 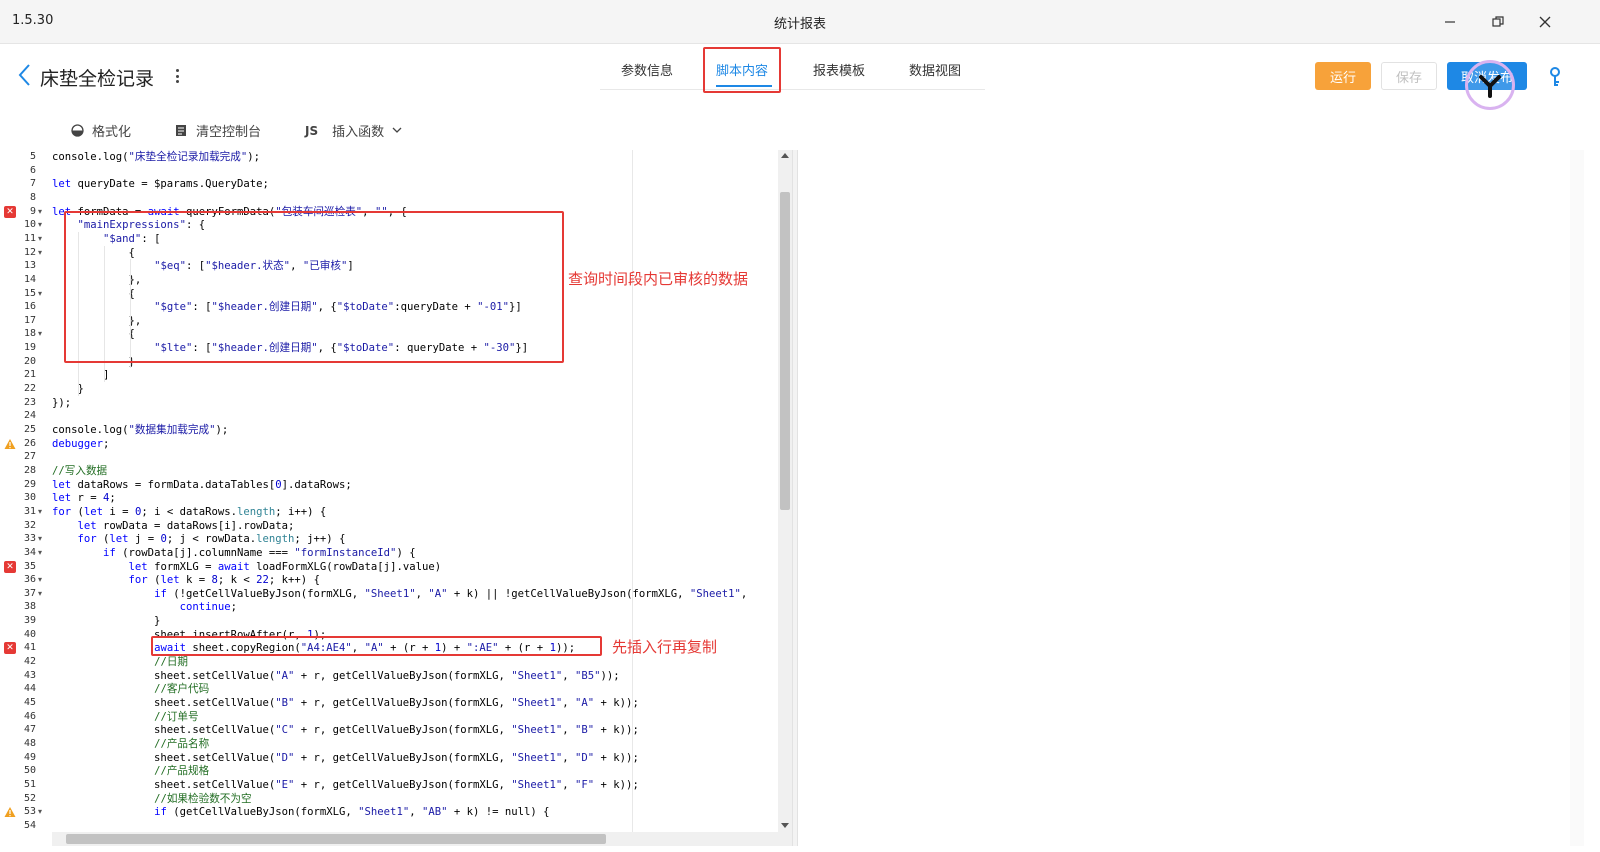 I want to click on line-number: 34, so click(x=21, y=553).